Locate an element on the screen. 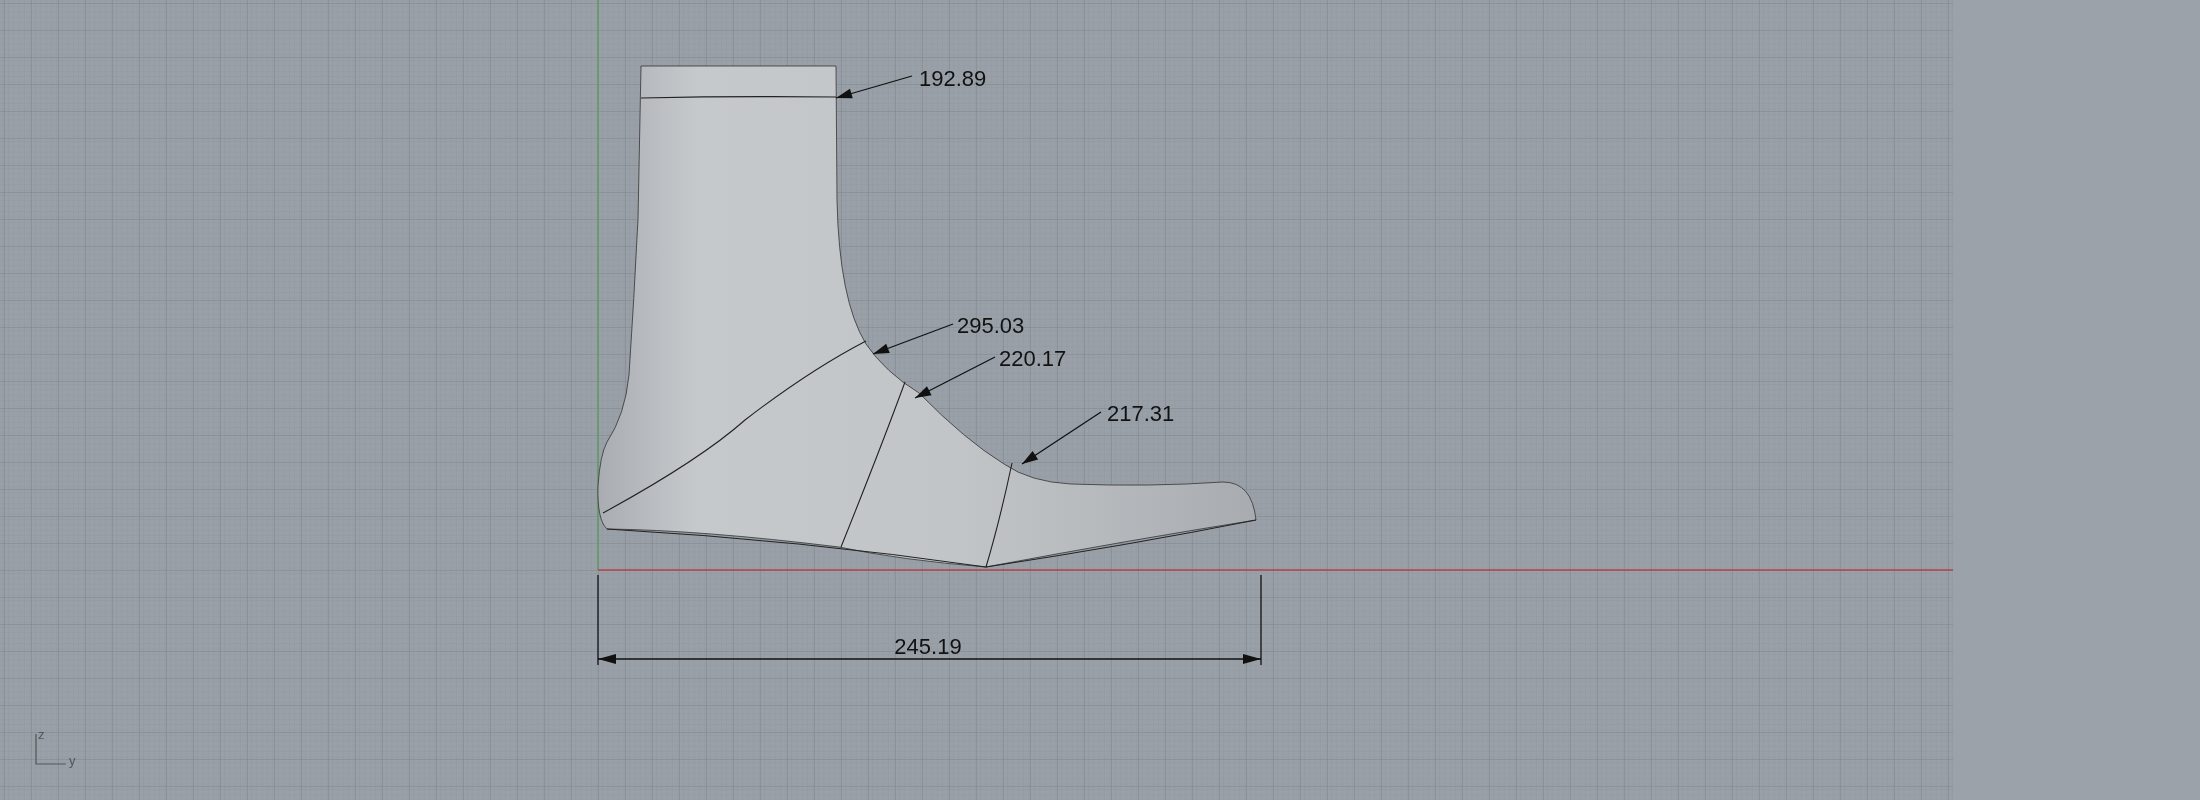 The width and height of the screenshot is (2200, 800). axis-icon is located at coordinates (51, 749).